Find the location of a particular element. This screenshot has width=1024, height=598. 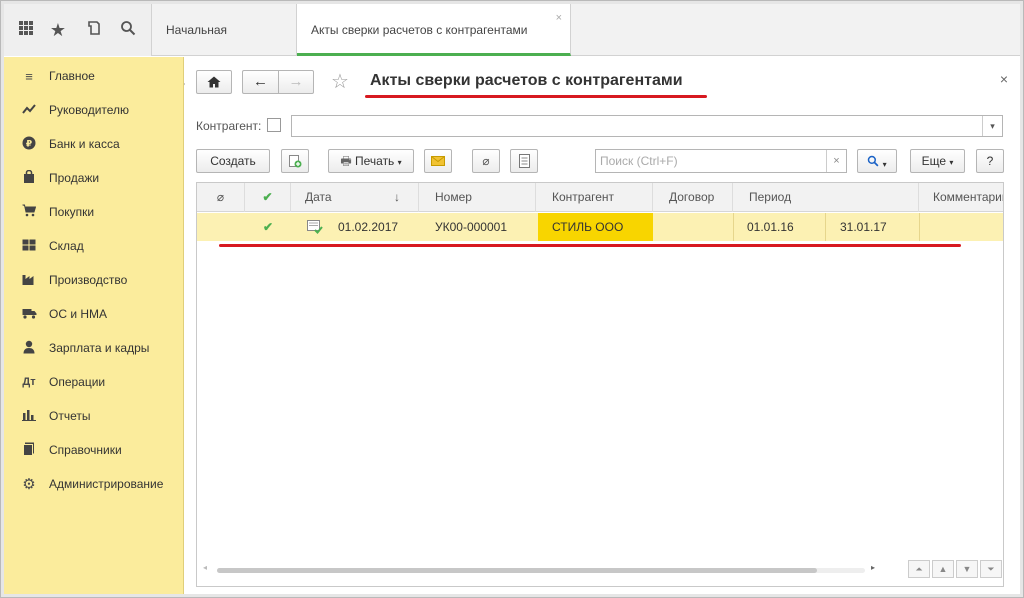

operations-icon: Дт is located at coordinates (29, 382).